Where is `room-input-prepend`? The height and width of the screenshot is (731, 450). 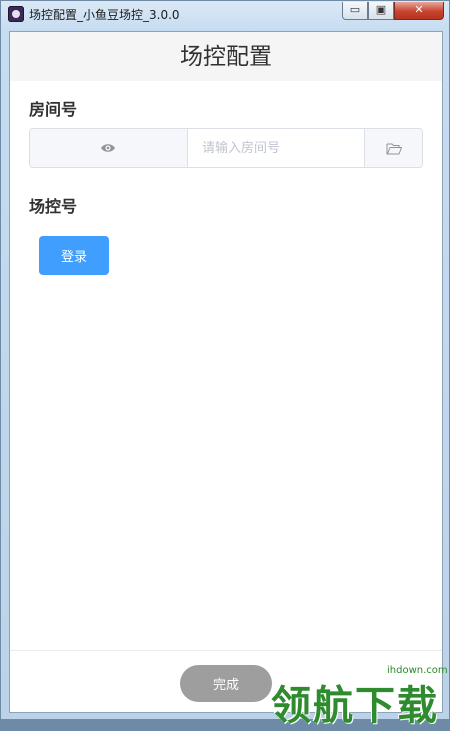
room-input-prepend is located at coordinates (109, 148).